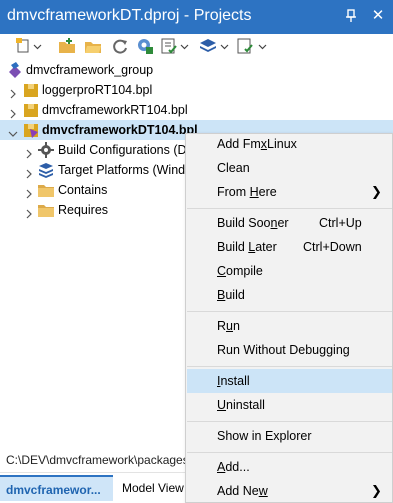  What do you see at coordinates (289, 326) in the screenshot?
I see `menu-item-run: Run` at bounding box center [289, 326].